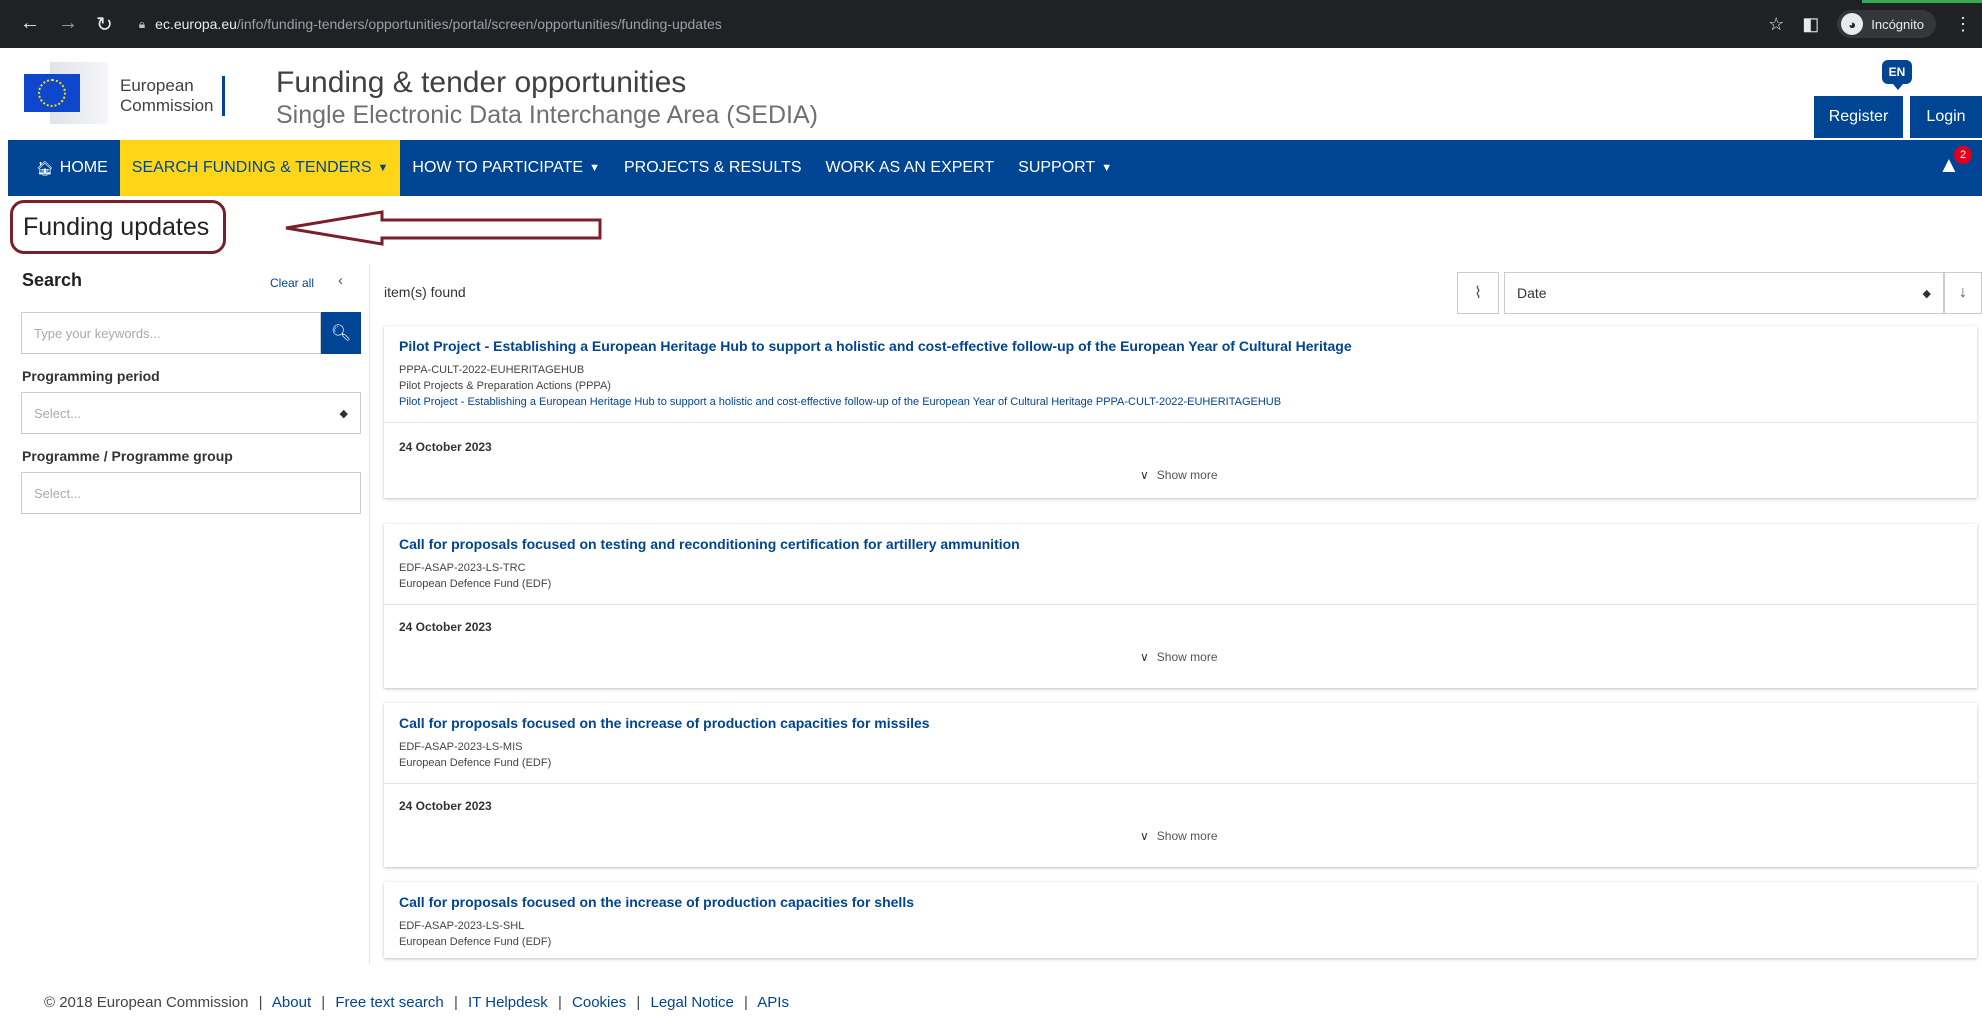 Image resolution: width=1982 pixels, height=1033 pixels. What do you see at coordinates (1852, 24) in the screenshot?
I see `incognito-icon: ◕` at bounding box center [1852, 24].